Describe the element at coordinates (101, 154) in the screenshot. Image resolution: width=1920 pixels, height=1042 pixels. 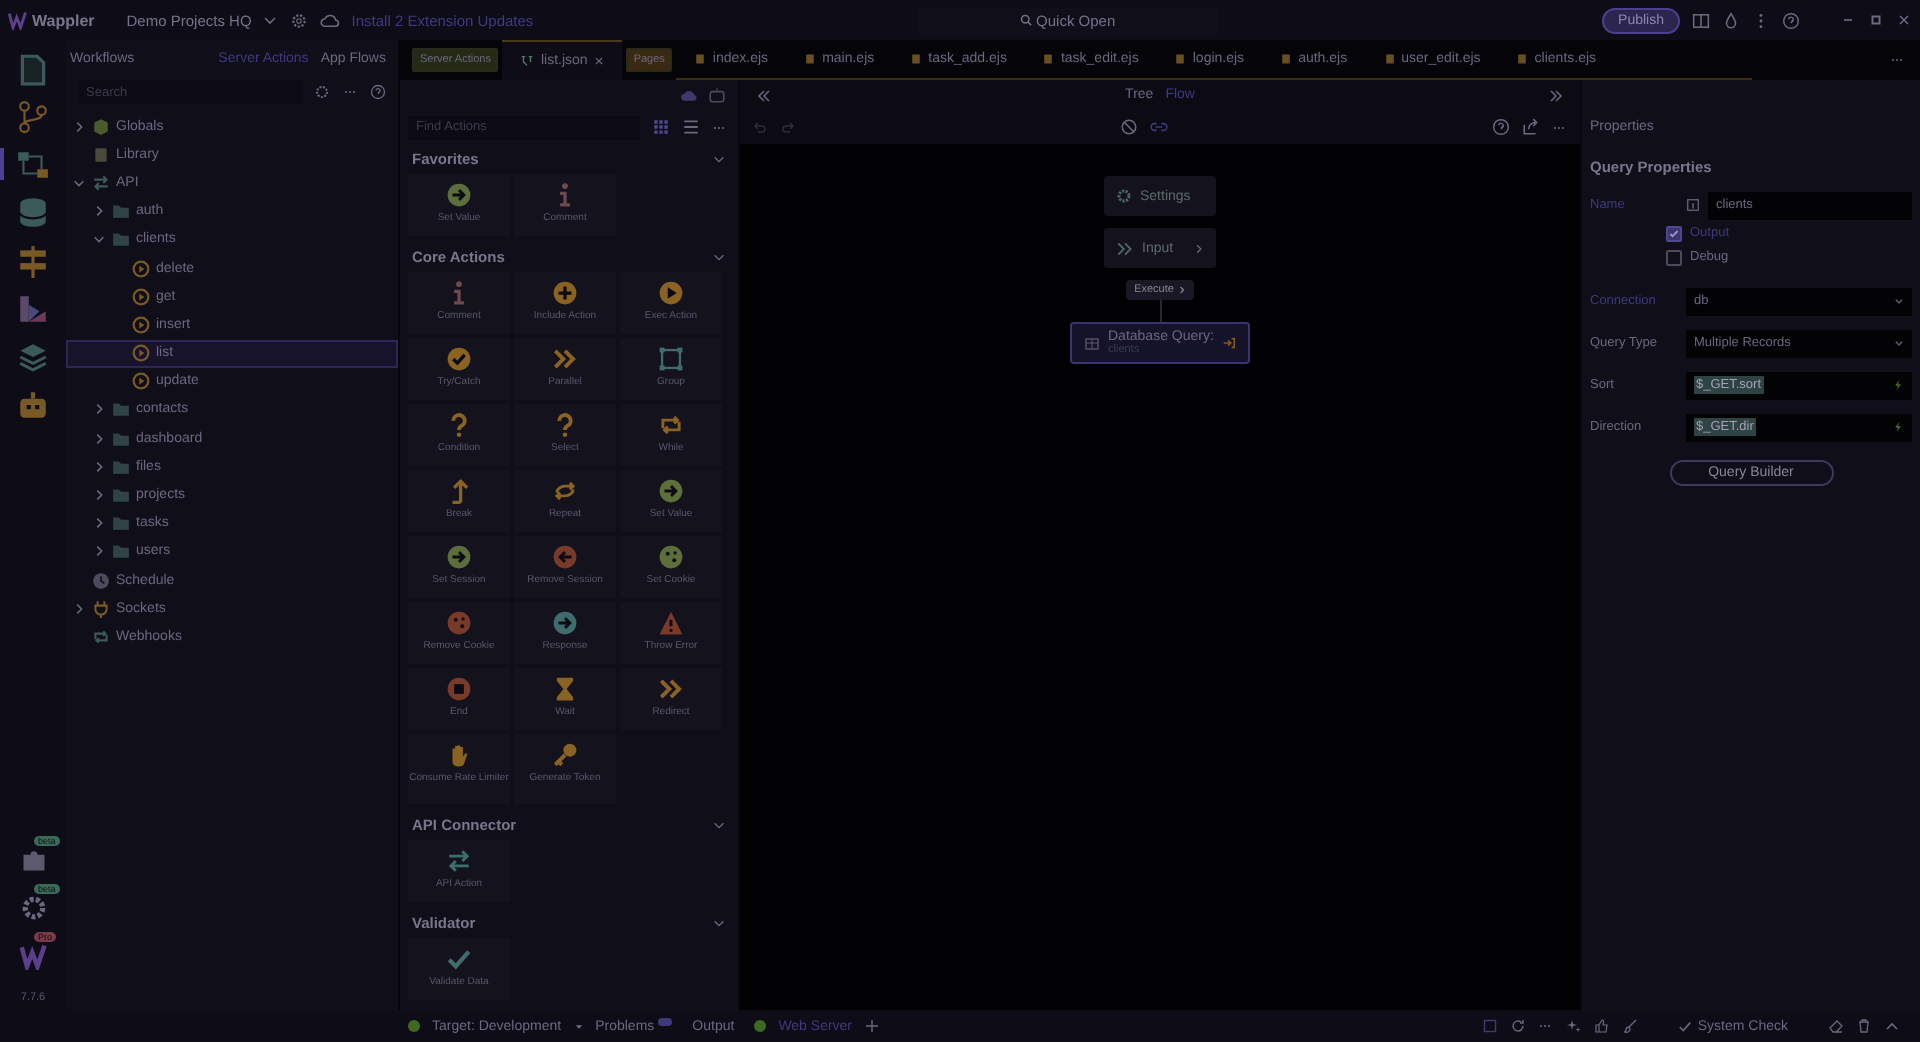
I see `book-icon` at that location.